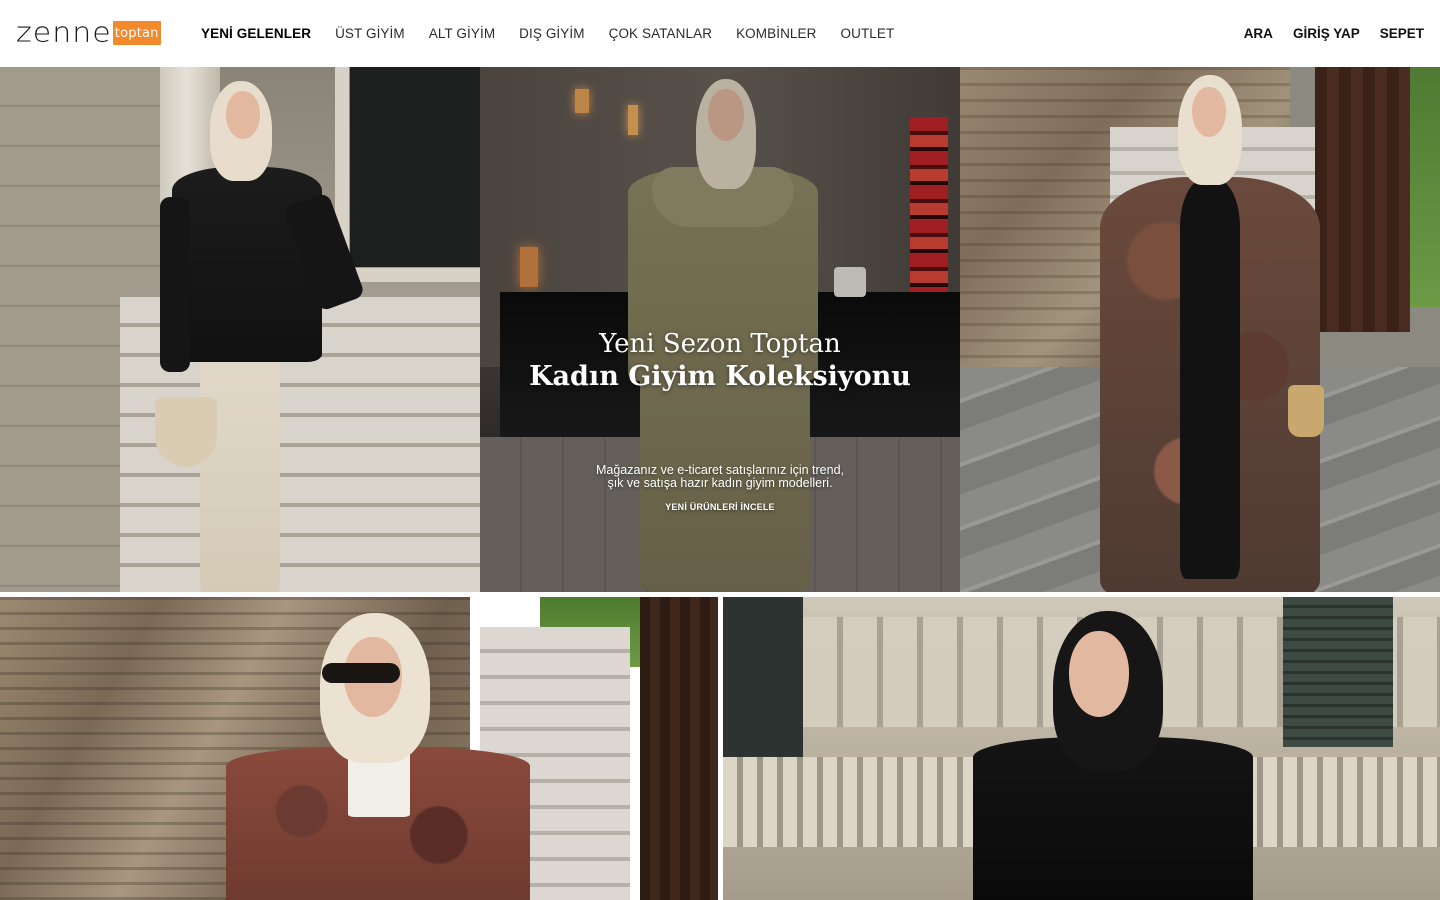 This screenshot has width=1440, height=900. I want to click on utility-nav: ARA GİRİŞ YAP SEPET, so click(1324, 33).